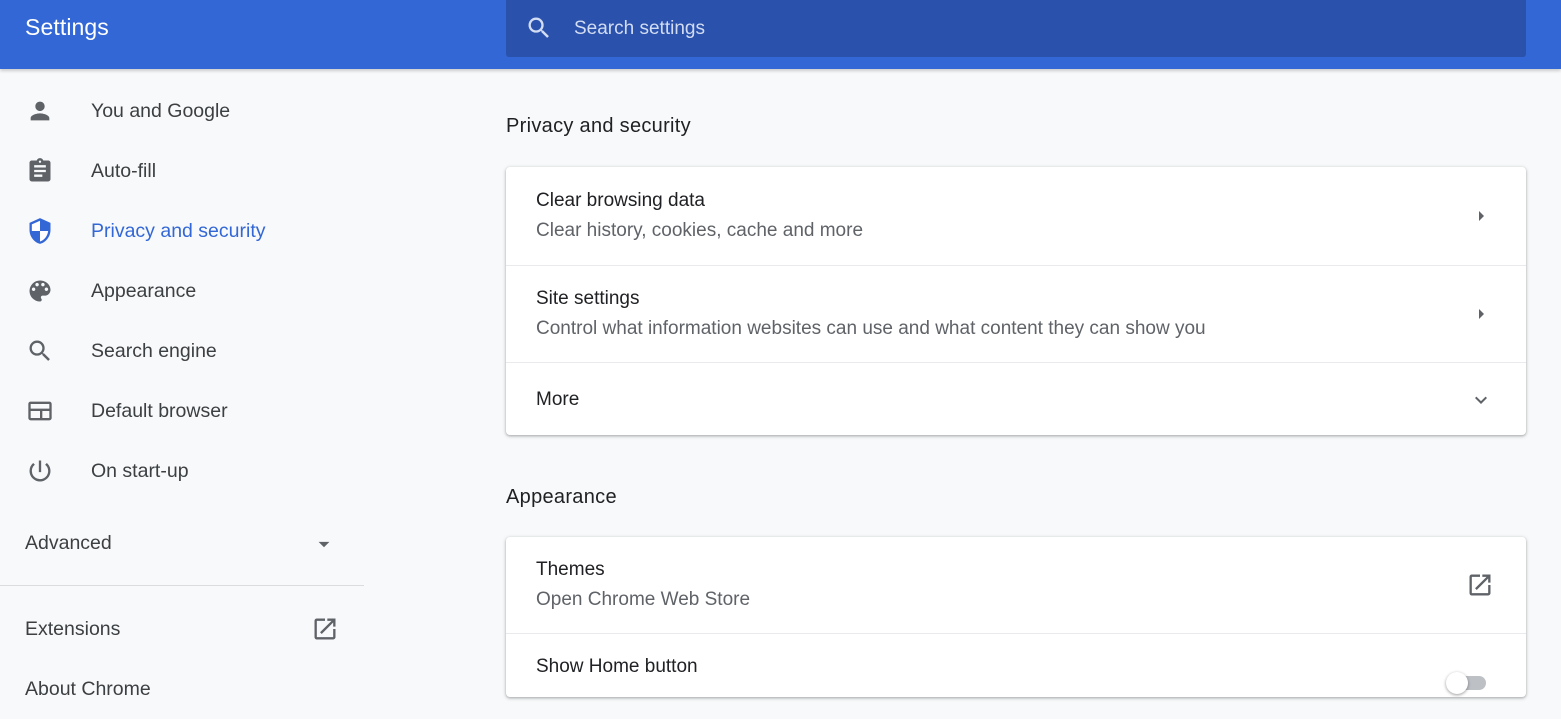 The height and width of the screenshot is (719, 1561). Describe the element at coordinates (124, 171) in the screenshot. I see `sidebar-item-label: Auto-fill` at that location.